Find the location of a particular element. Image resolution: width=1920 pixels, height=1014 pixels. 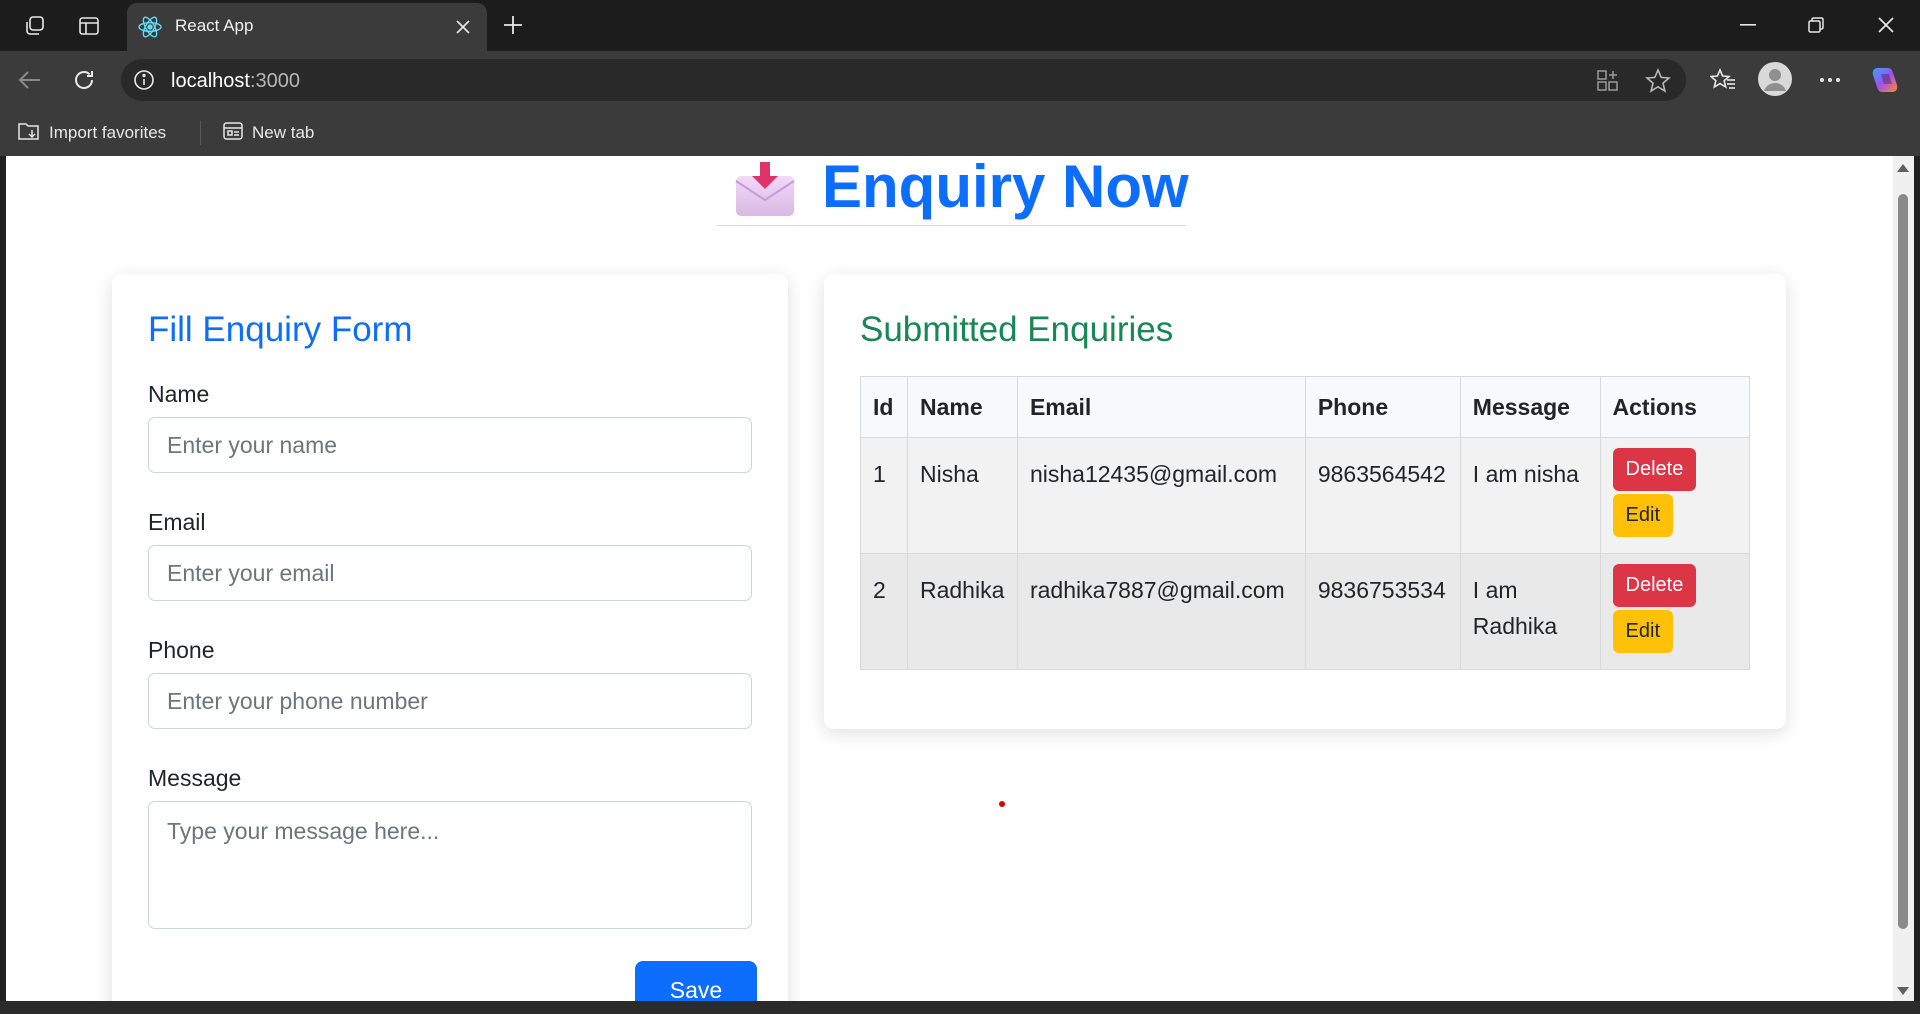

copilot-icon is located at coordinates (1885, 80).